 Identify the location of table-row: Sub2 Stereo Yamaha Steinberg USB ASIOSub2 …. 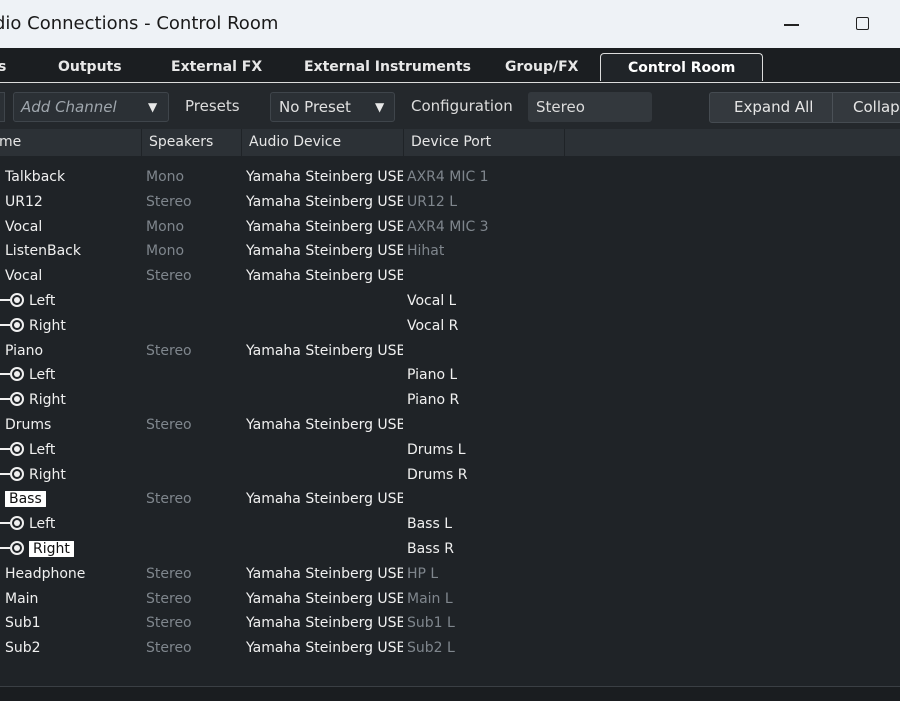
(450, 648).